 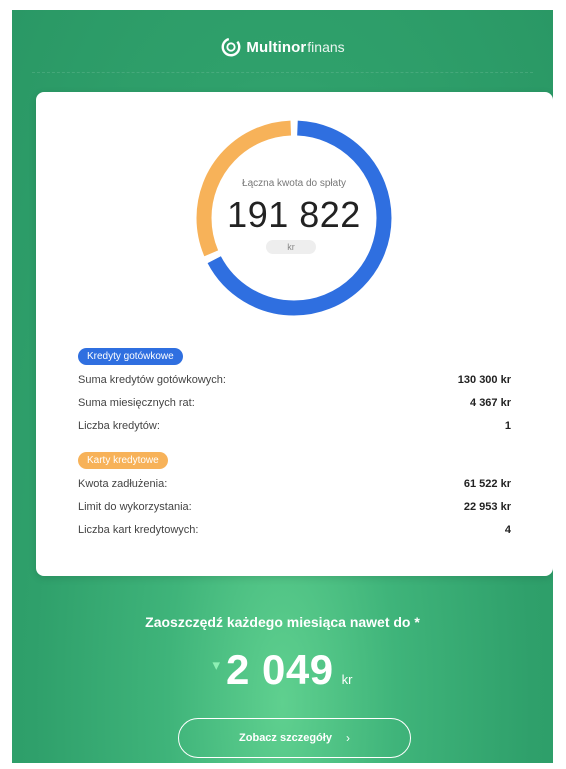 What do you see at coordinates (123, 483) in the screenshot?
I see `row-label: Kwota zadłużenia:` at bounding box center [123, 483].